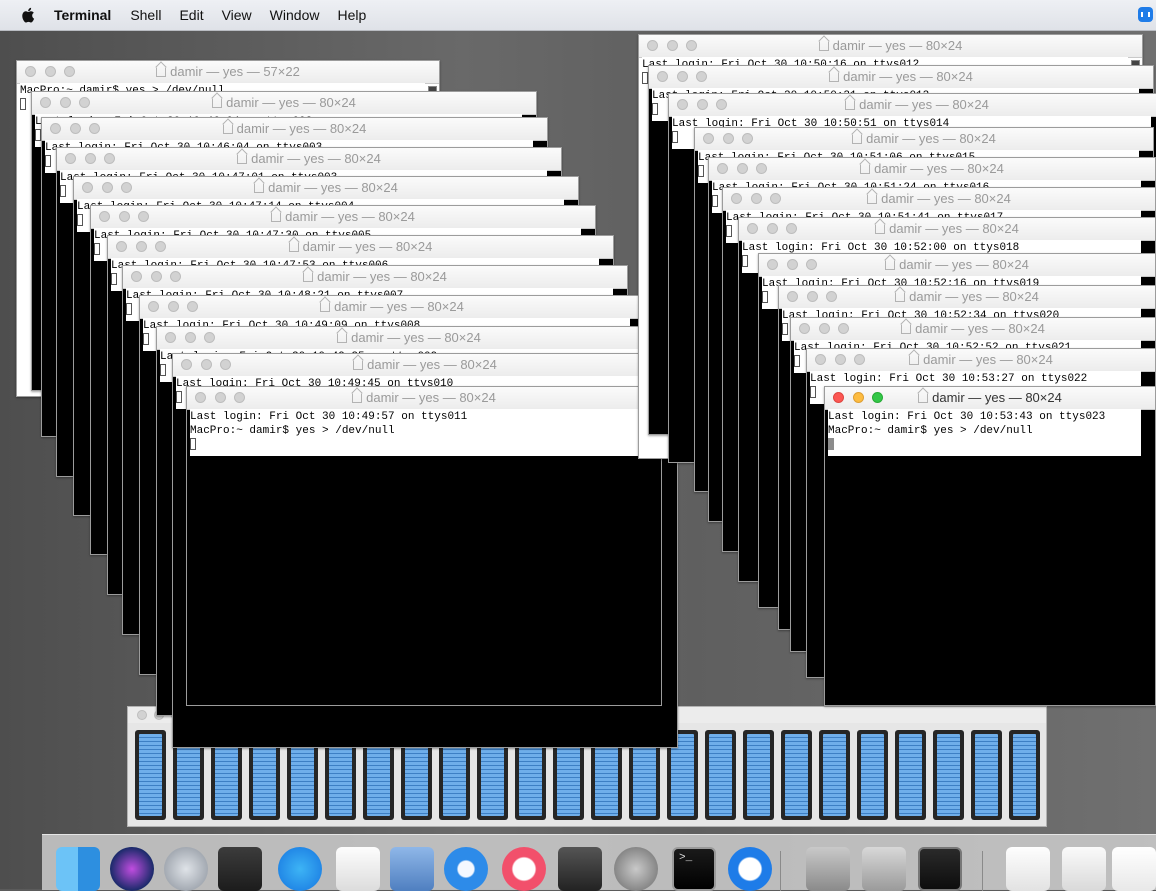 Image resolution: width=1156 pixels, height=891 pixels. I want to click on textedit-icon, so click(358, 869).